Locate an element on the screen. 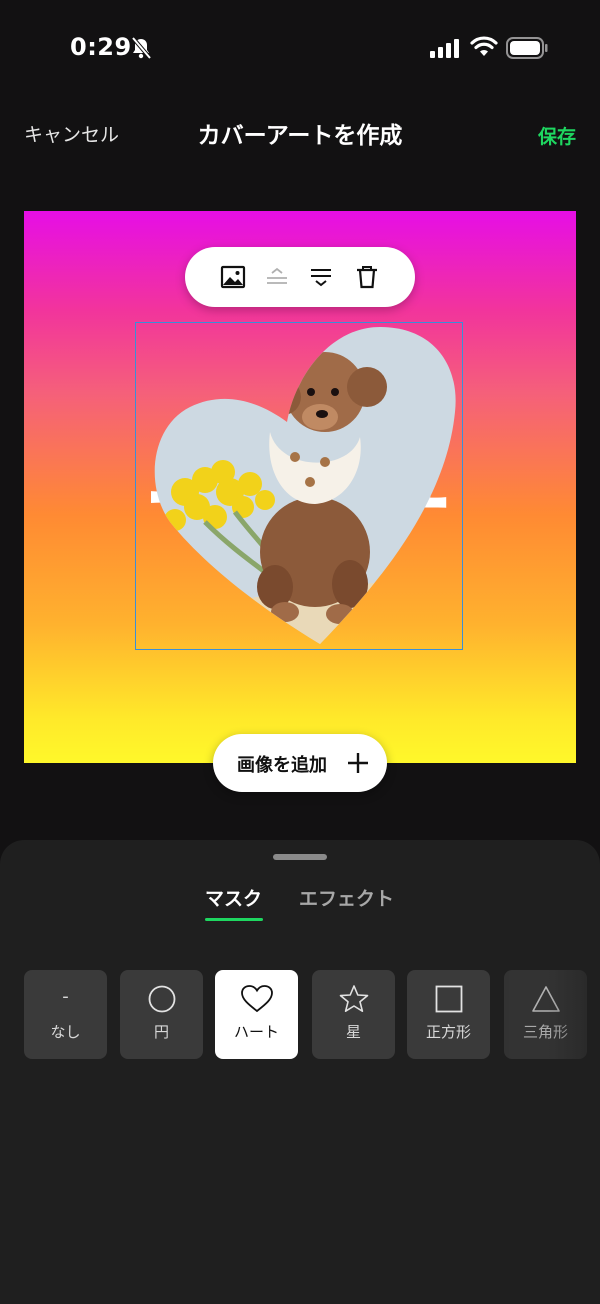 This screenshot has height=1304, width=600. sheet-grabber is located at coordinates (300, 857).